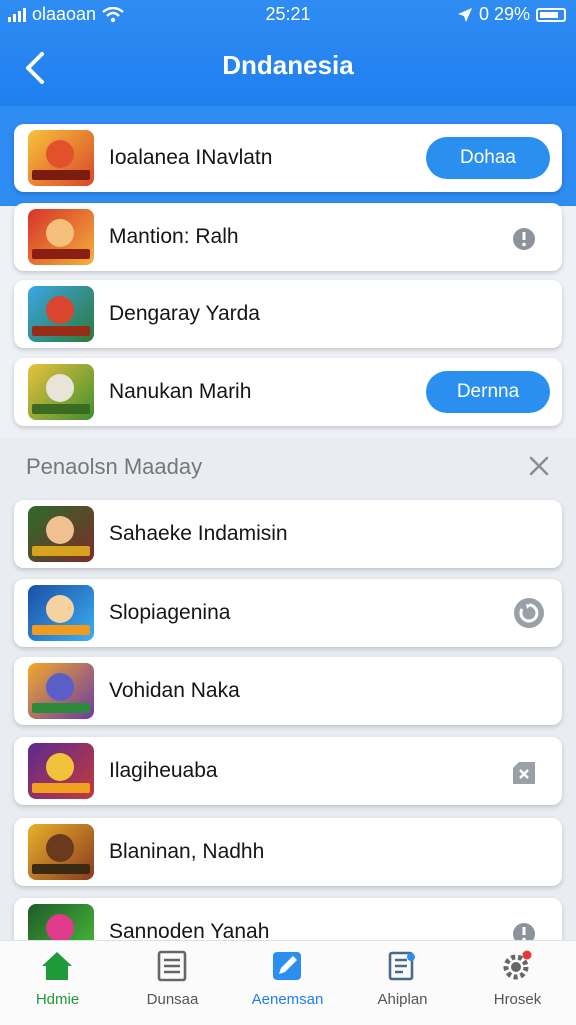 This screenshot has width=576, height=1025. I want to click on item-name: Blaninan, Nadhh, so click(187, 851).